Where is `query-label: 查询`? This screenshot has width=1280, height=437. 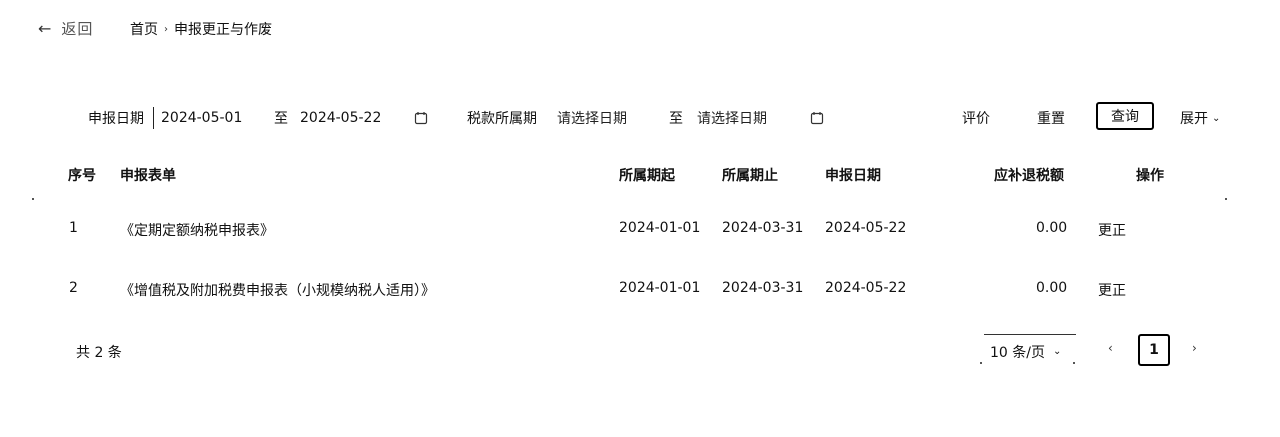 query-label: 查询 is located at coordinates (1125, 117).